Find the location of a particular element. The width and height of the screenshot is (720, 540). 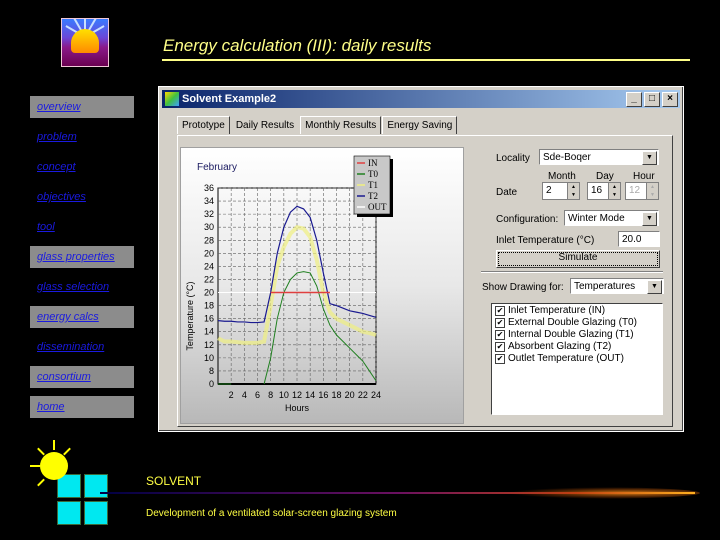

x-tick-label: 6 is located at coordinates (257, 395).